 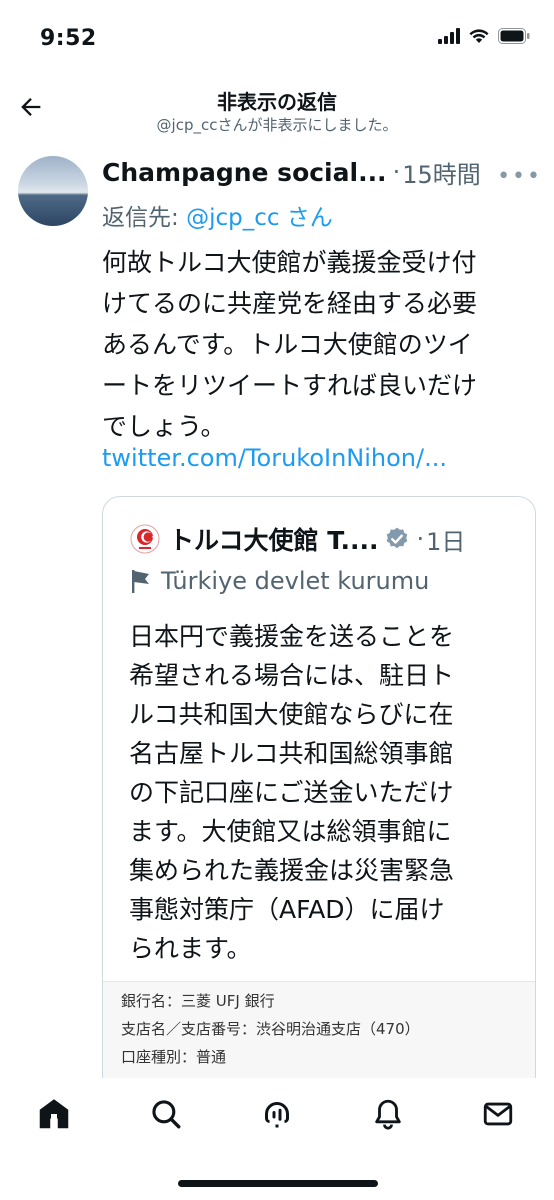 What do you see at coordinates (174, 1057) in the screenshot?
I see `account-type-line: 口座種別：普通` at bounding box center [174, 1057].